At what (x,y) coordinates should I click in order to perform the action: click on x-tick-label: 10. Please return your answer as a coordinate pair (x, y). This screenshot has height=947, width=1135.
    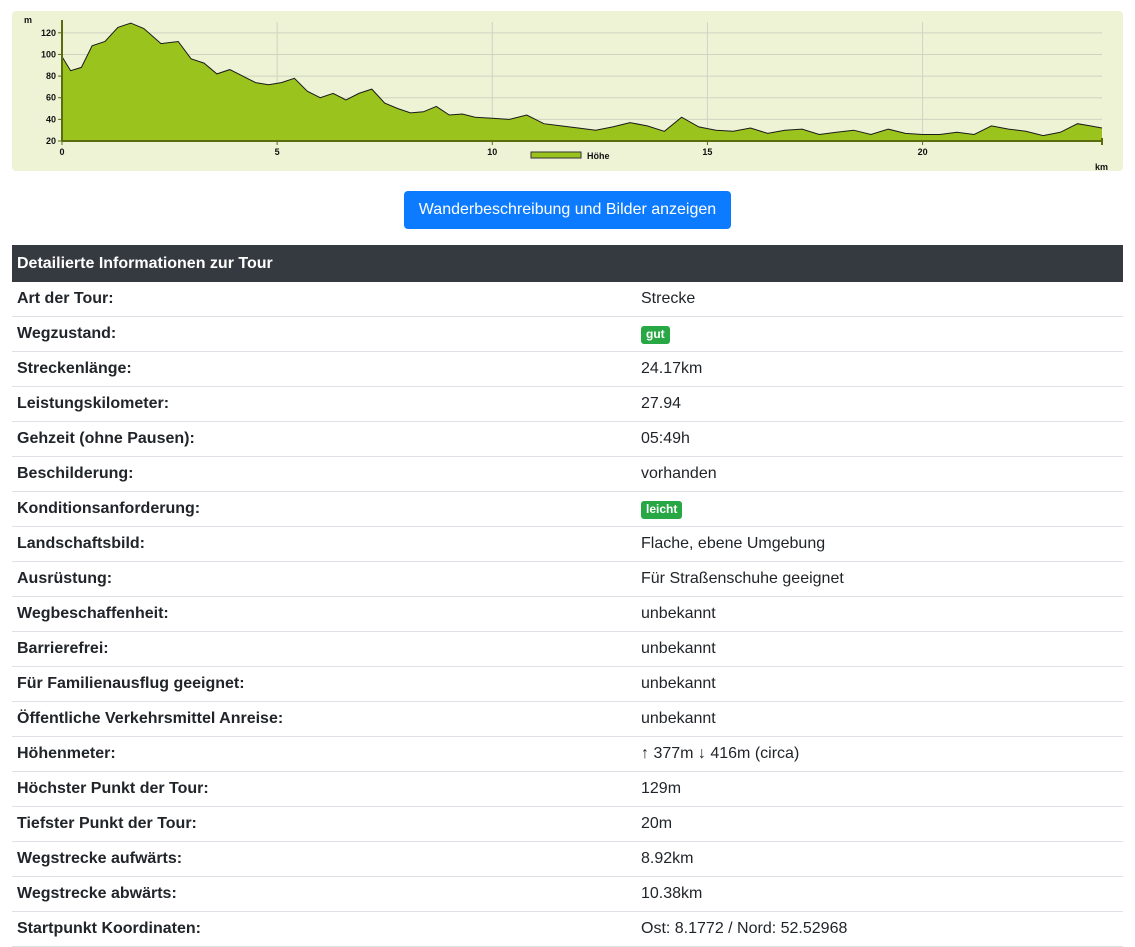
    Looking at the image, I should click on (492, 152).